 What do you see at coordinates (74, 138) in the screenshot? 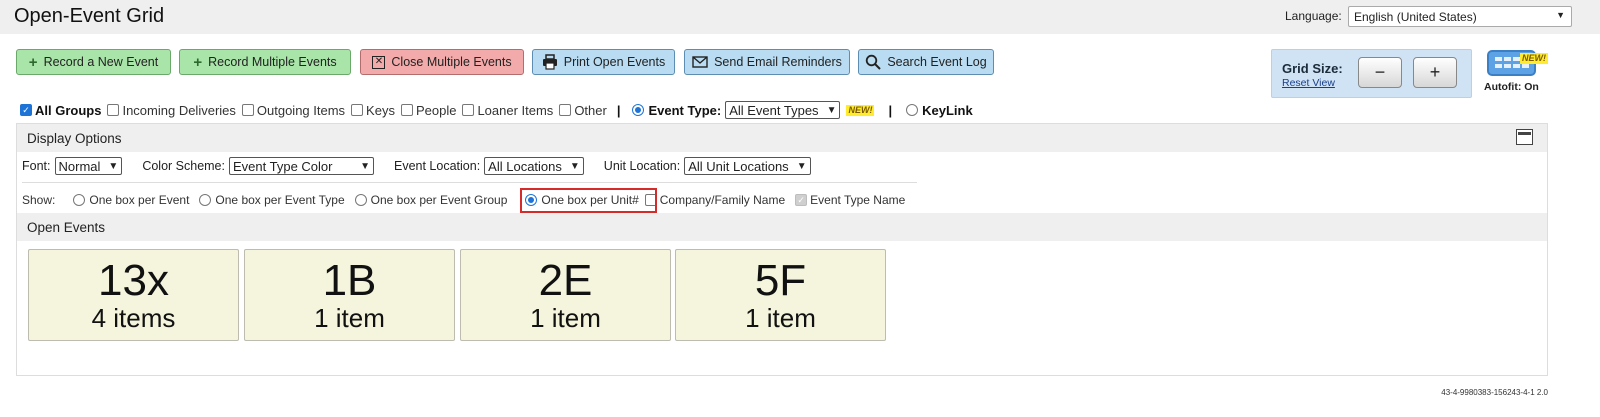
I see `display-options-title: Display Options` at bounding box center [74, 138].